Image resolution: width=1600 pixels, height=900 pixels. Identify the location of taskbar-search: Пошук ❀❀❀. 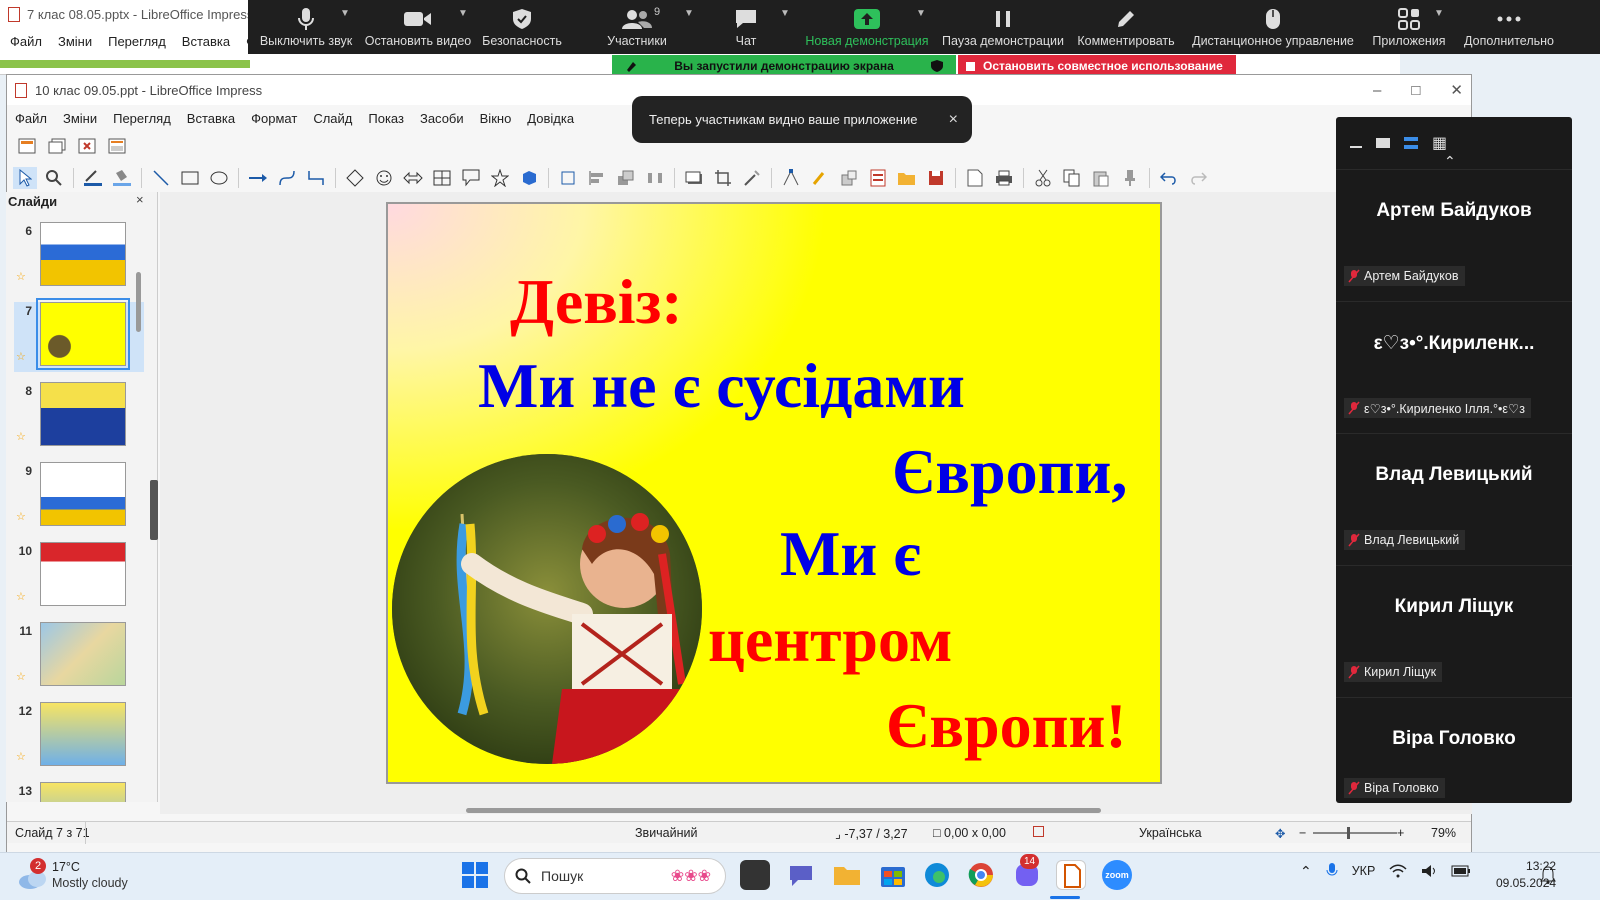
(615, 876).